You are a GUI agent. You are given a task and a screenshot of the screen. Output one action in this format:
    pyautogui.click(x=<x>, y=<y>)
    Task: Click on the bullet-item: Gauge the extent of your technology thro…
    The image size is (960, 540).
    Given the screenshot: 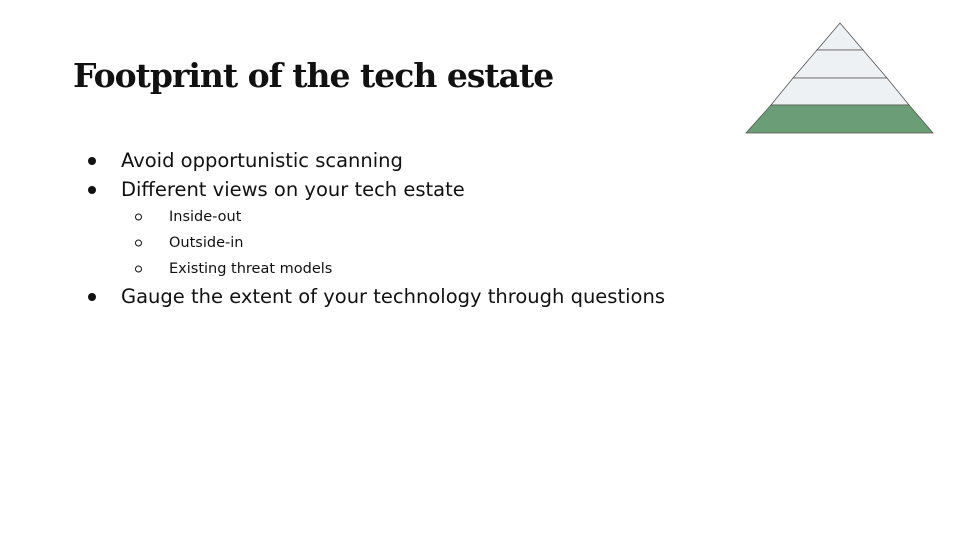 What is the action you would take?
    pyautogui.click(x=450, y=296)
    